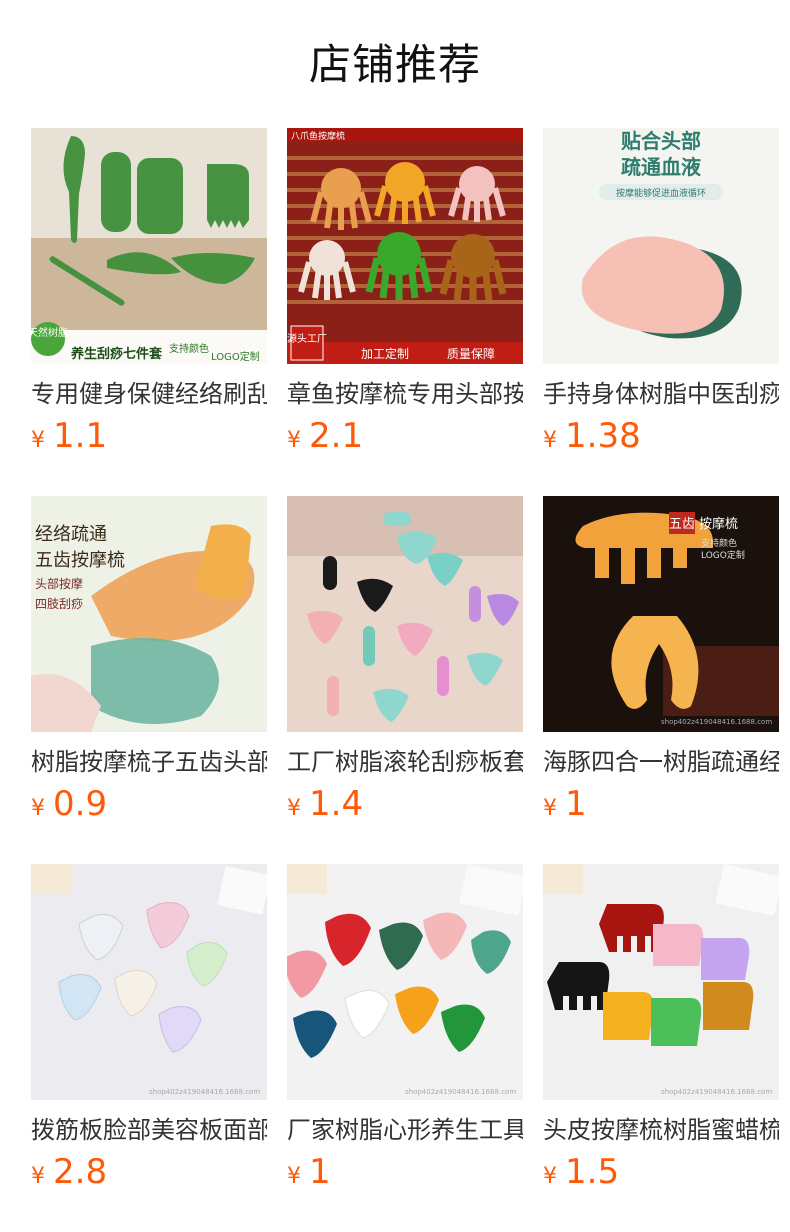 This screenshot has width=790, height=1232. Describe the element at coordinates (723, 555) in the screenshot. I see `sub-2: LOGO定制` at that location.